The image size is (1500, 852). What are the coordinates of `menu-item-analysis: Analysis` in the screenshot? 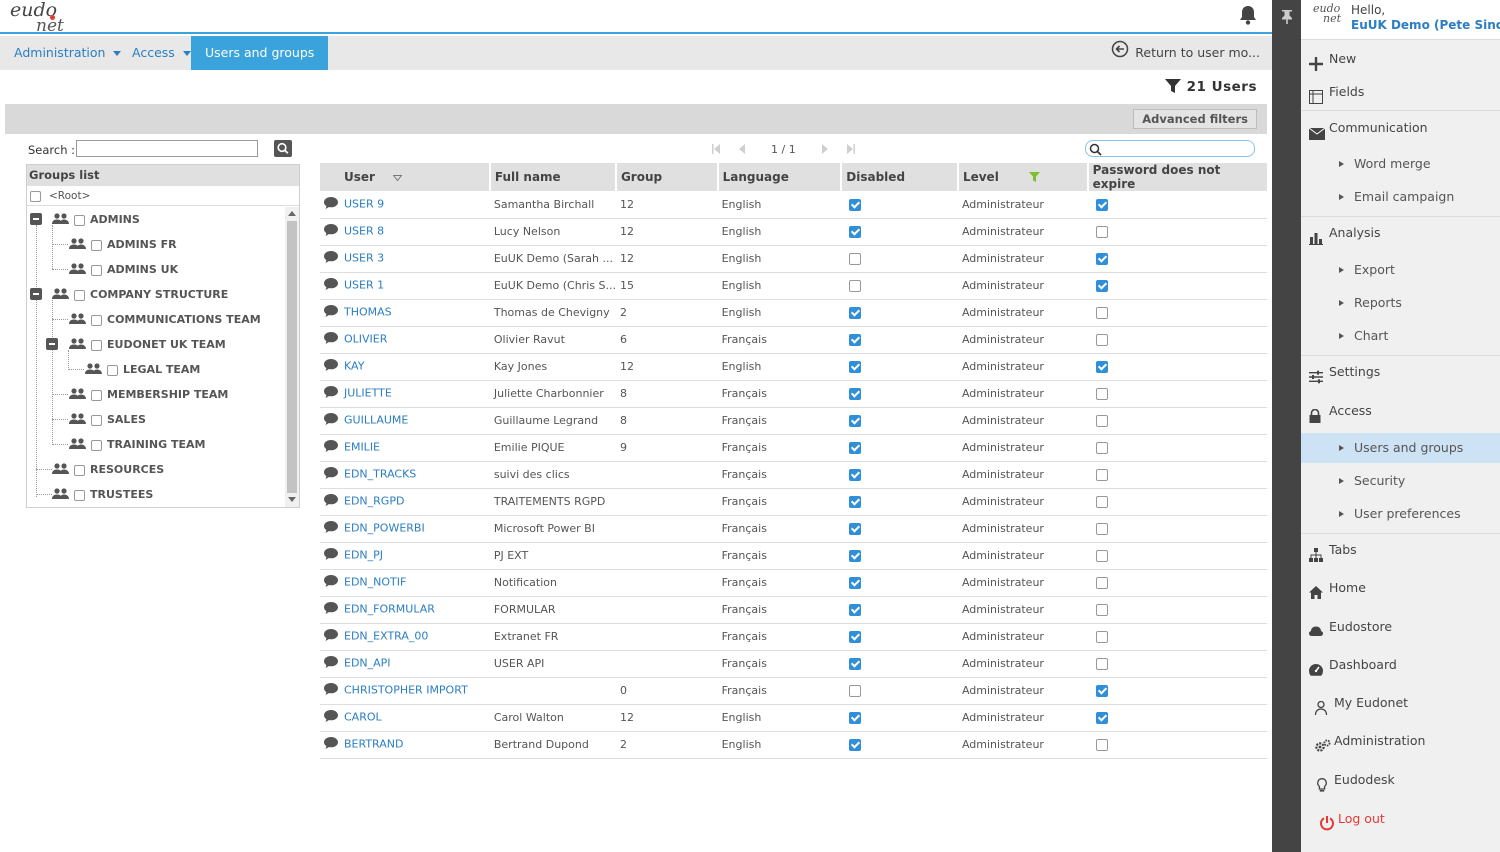 It's located at (1400, 233).